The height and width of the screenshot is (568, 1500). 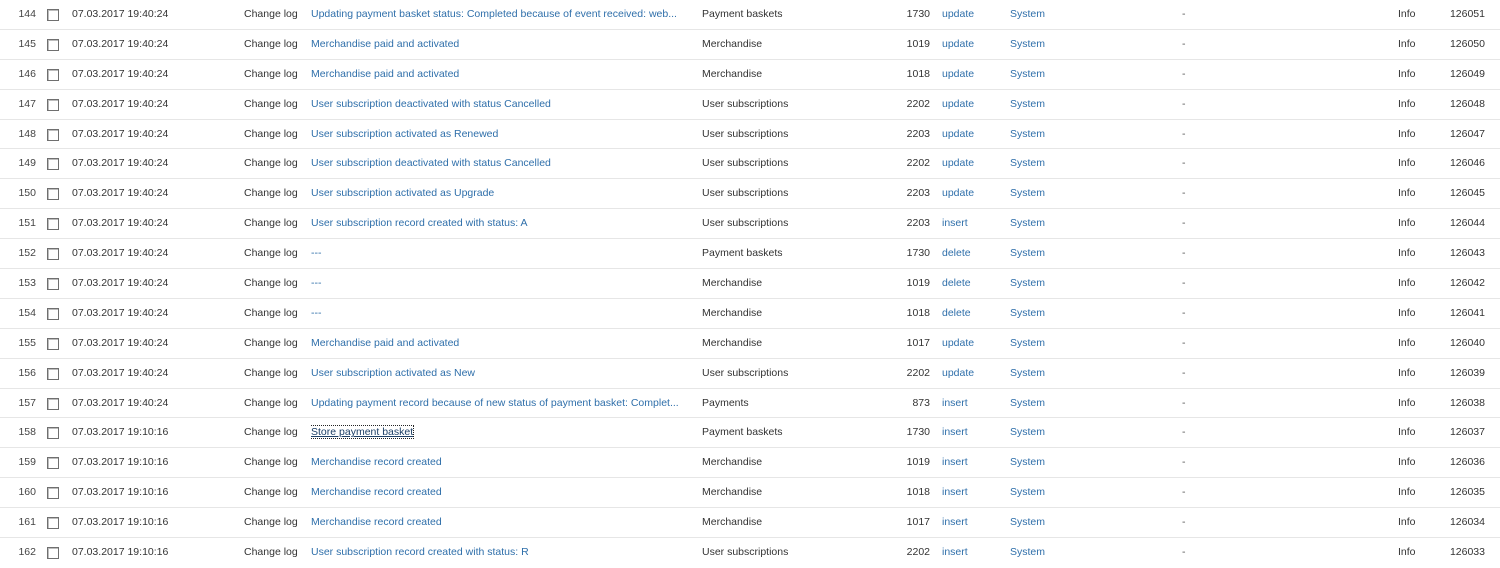 I want to click on ip-placeholder: -, so click(x=1184, y=372).